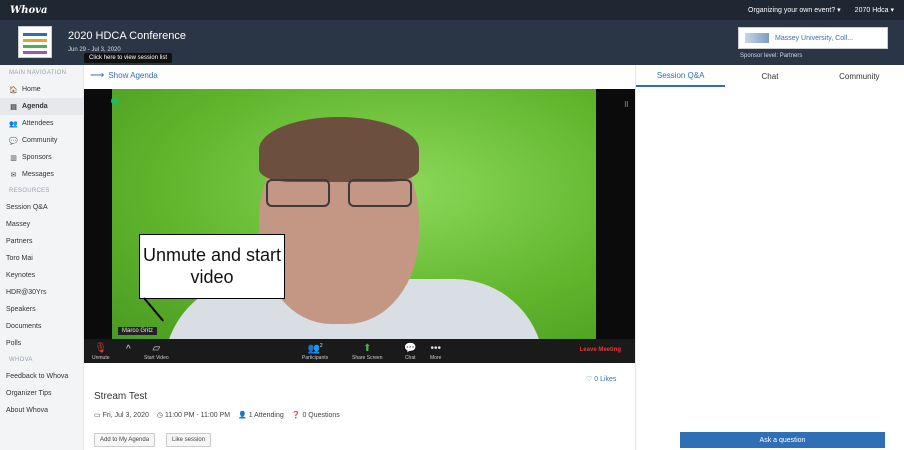  What do you see at coordinates (41, 292) in the screenshot?
I see `resource-hdr30yrs: HDR@30Yrs` at bounding box center [41, 292].